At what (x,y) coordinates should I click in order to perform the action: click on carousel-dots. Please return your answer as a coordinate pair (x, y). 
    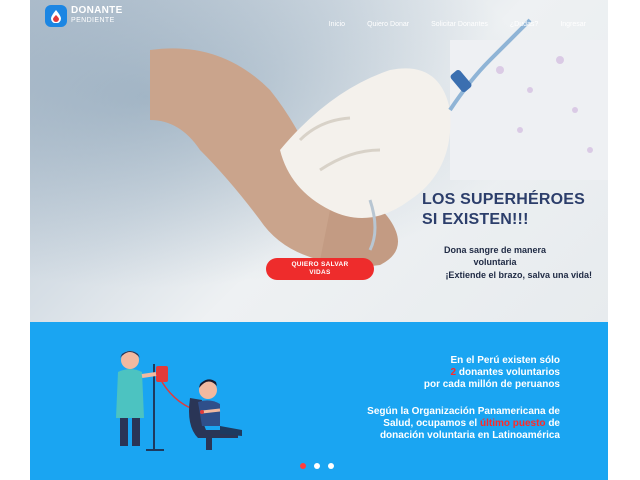
    Looking at the image, I should click on (321, 466).